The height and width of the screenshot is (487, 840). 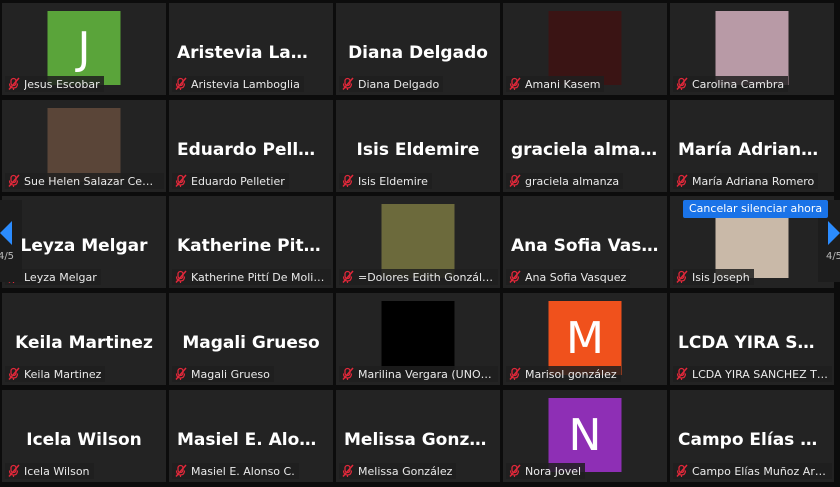 I want to click on participant-nameplate: Marilina Vergara (UNODC), so click(x=418, y=374).